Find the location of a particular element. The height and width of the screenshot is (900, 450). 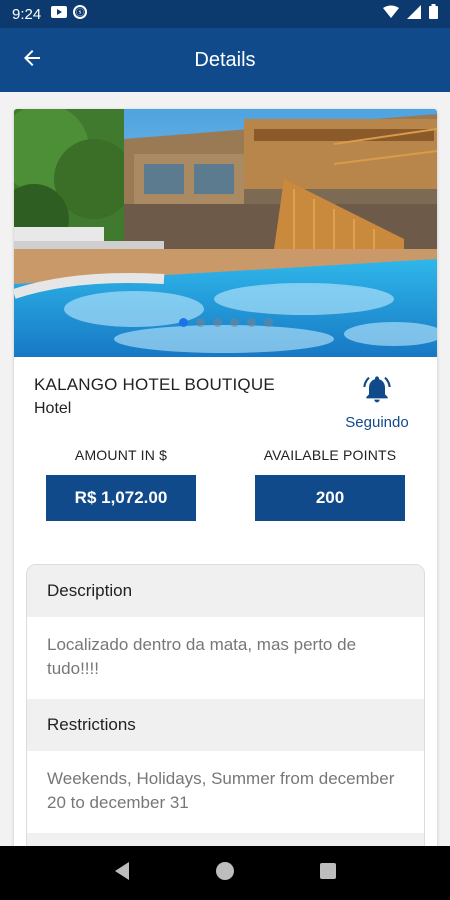

nav-back-button is located at coordinates (122, 873).